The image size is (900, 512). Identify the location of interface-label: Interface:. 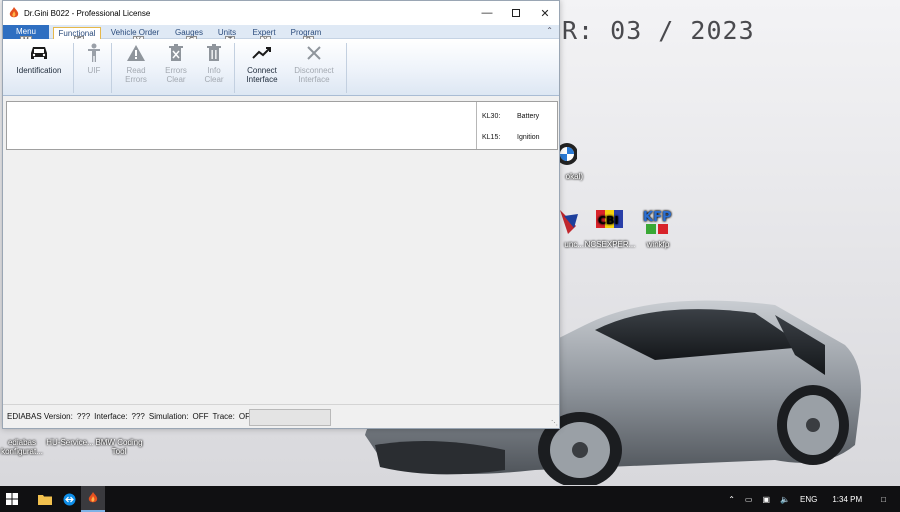
(111, 416).